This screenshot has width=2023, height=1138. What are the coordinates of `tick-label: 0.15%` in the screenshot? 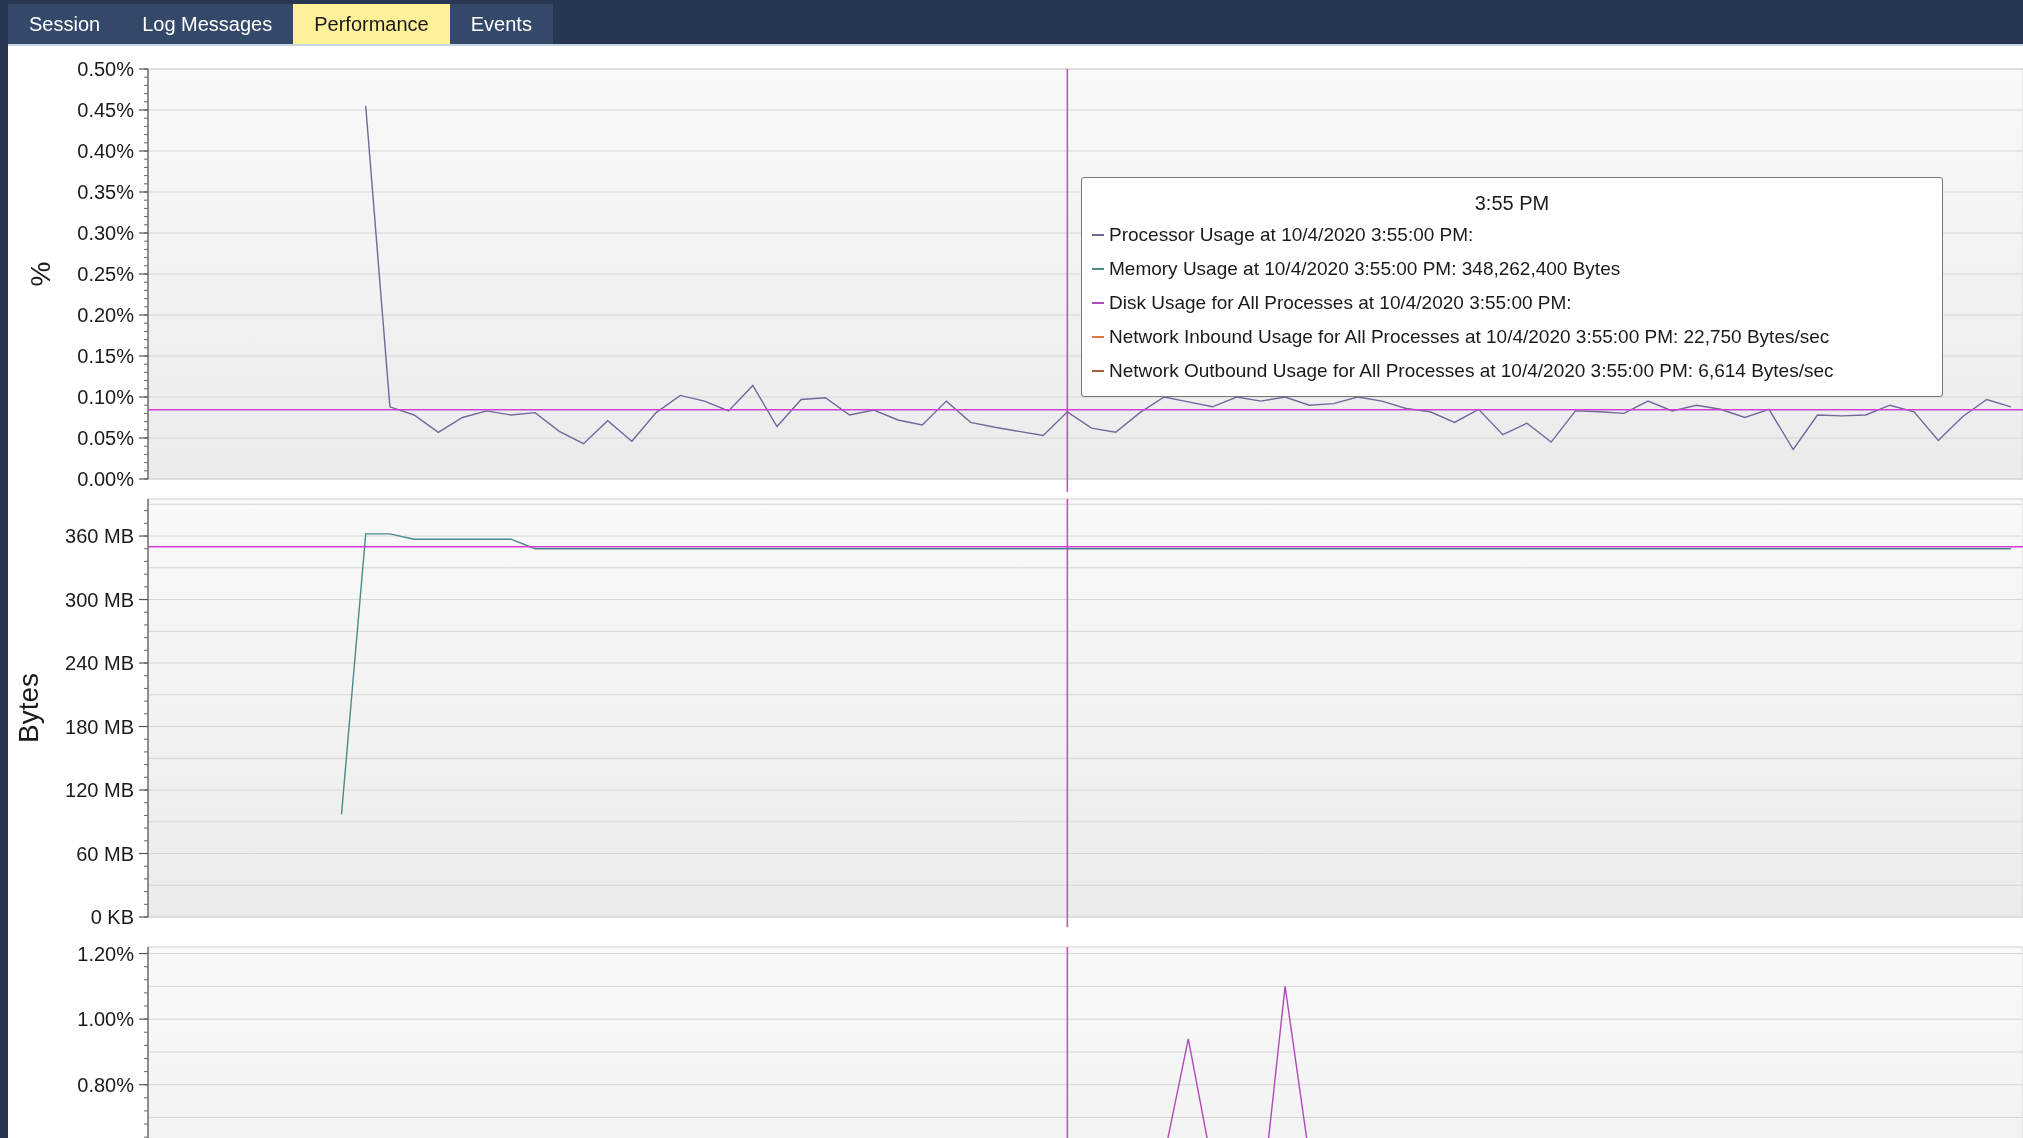 It's located at (105, 356).